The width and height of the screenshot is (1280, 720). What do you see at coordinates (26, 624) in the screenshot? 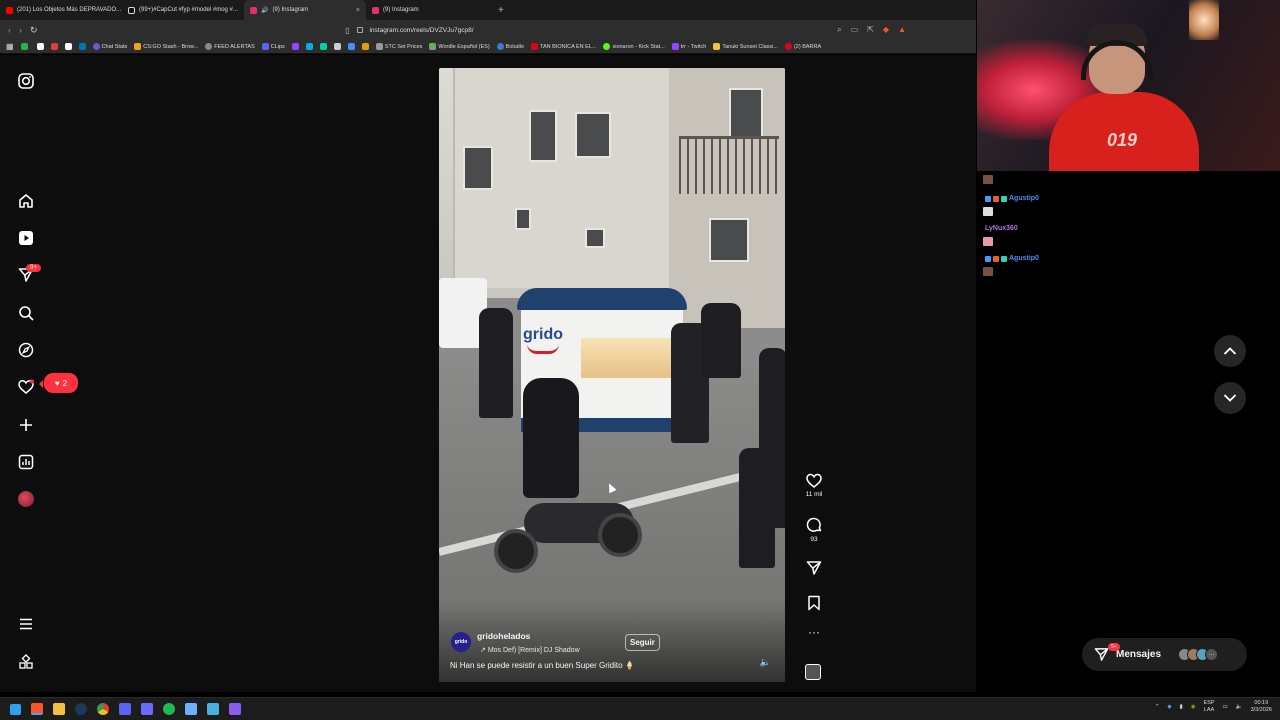
I see `menu-icon` at bounding box center [26, 624].